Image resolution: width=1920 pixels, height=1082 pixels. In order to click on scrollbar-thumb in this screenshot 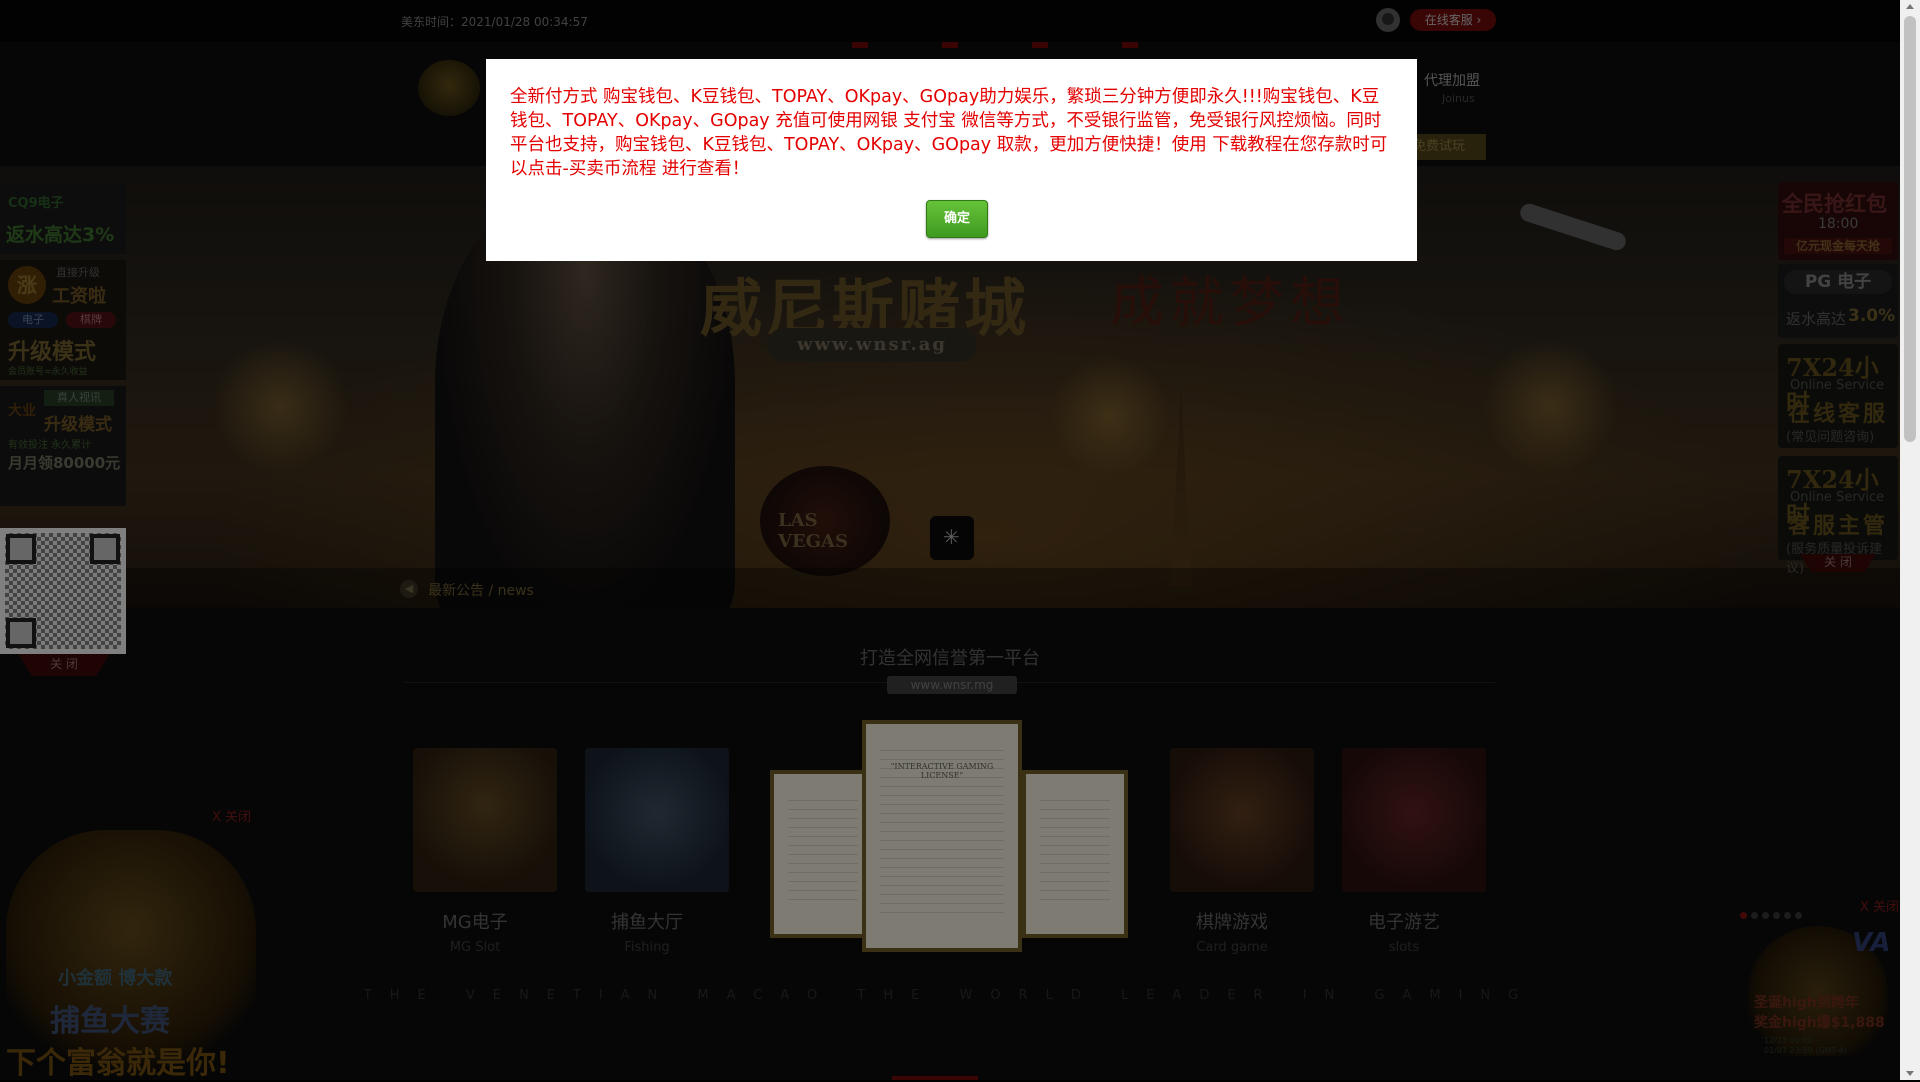, I will do `click(1910, 229)`.